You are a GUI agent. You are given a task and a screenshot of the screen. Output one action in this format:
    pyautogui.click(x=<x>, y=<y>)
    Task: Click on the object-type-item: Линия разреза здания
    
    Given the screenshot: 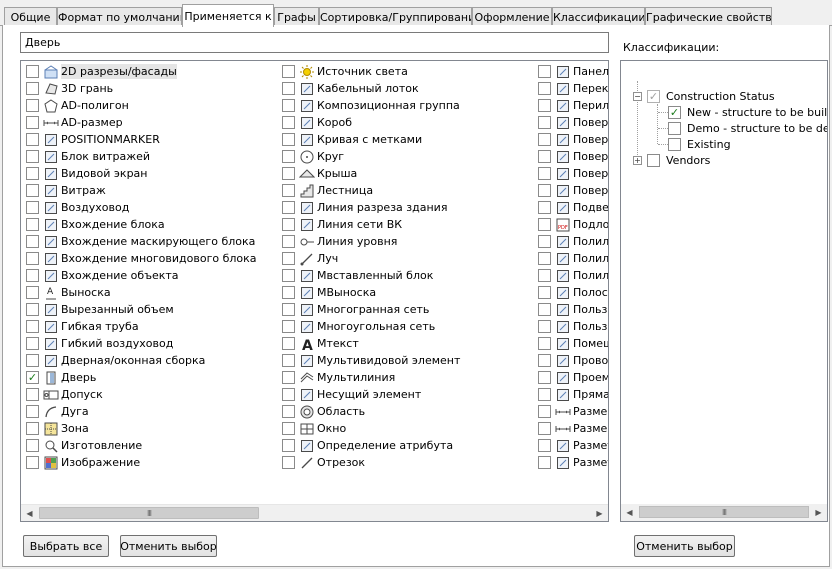 What is the action you would take?
    pyautogui.click(x=364, y=207)
    